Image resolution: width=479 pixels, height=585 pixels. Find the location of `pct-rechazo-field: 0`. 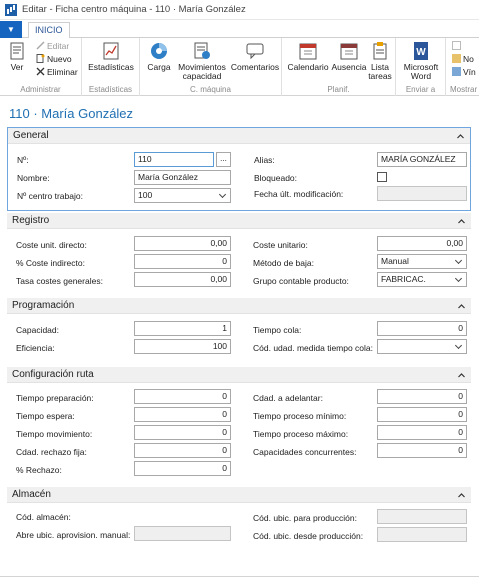

pct-rechazo-field: 0 is located at coordinates (182, 468).